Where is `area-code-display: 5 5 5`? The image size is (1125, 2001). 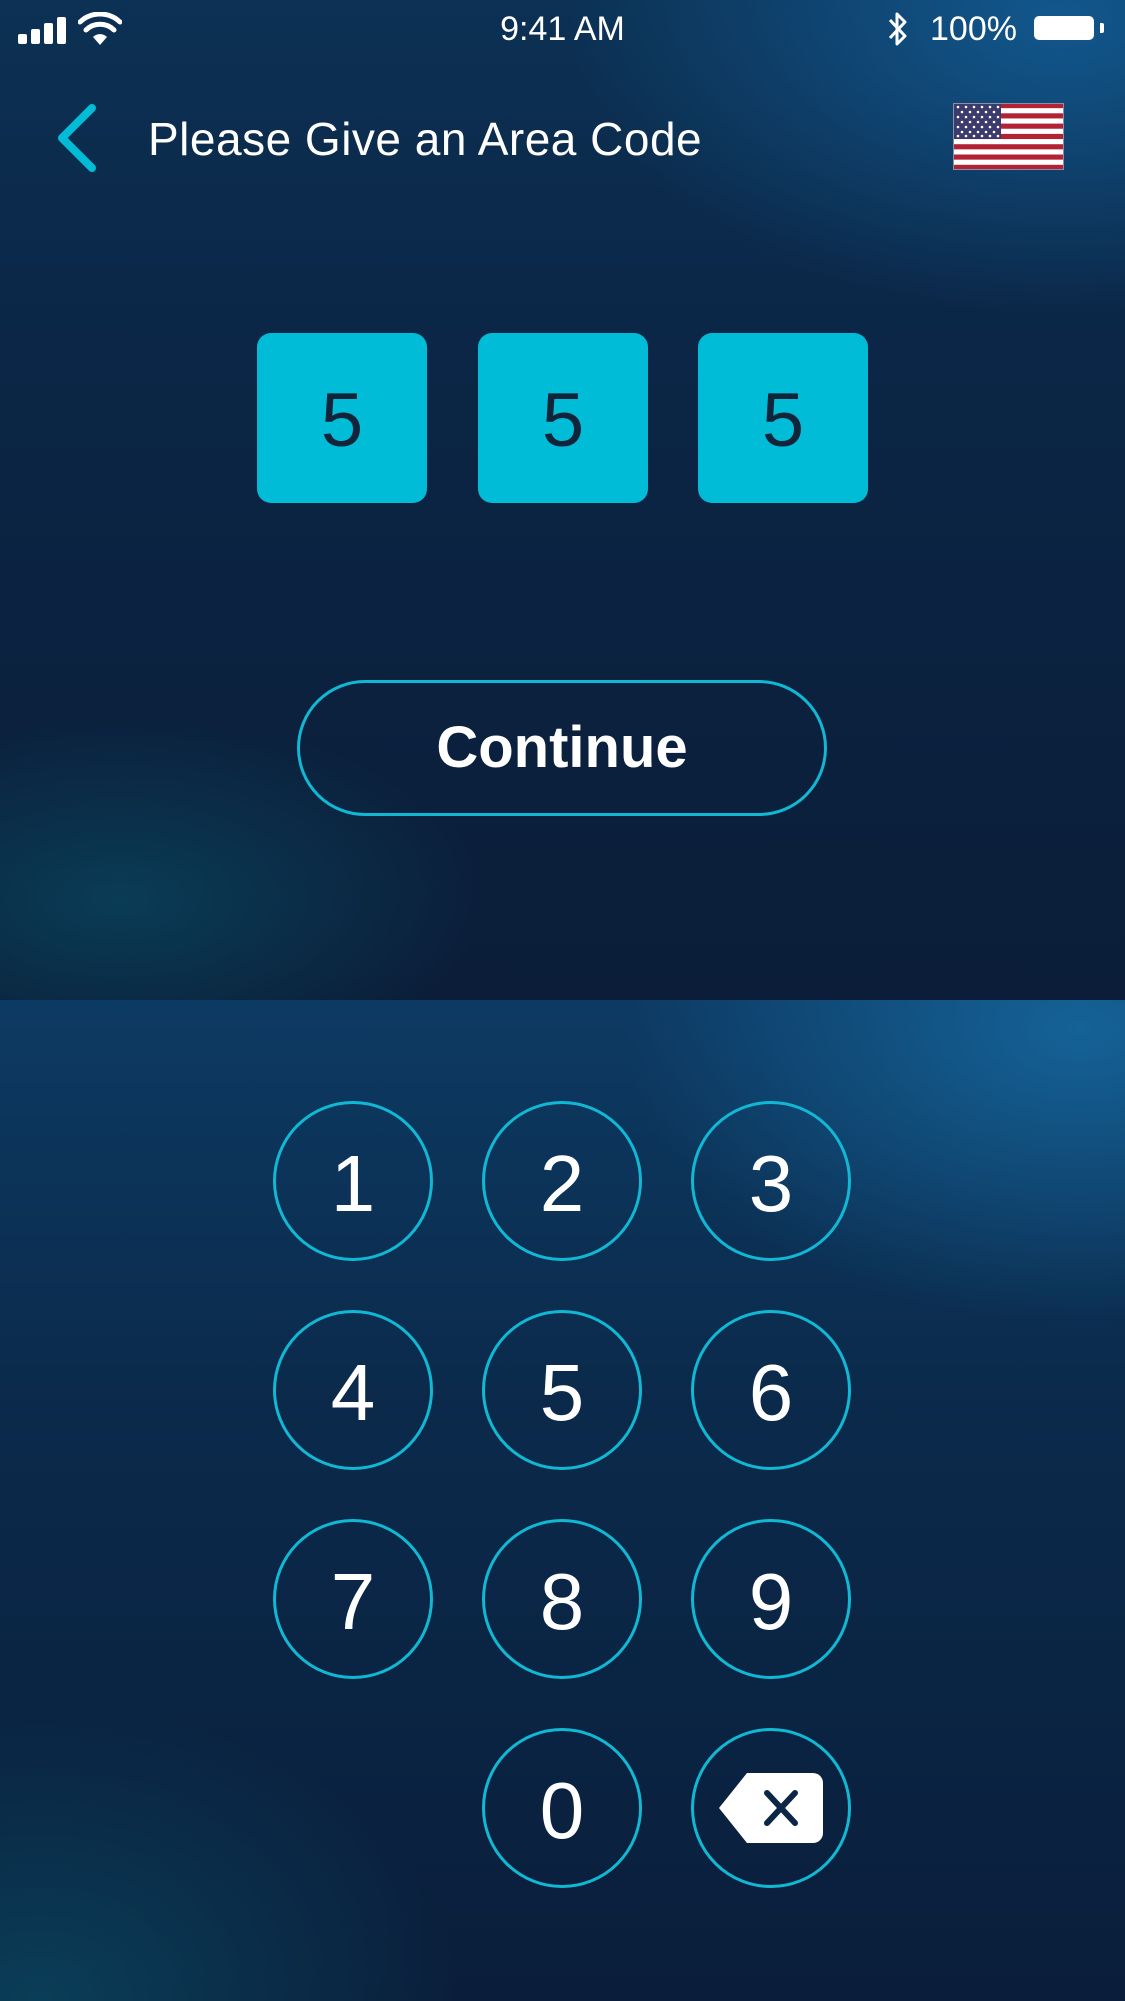 area-code-display: 5 5 5 is located at coordinates (562, 418).